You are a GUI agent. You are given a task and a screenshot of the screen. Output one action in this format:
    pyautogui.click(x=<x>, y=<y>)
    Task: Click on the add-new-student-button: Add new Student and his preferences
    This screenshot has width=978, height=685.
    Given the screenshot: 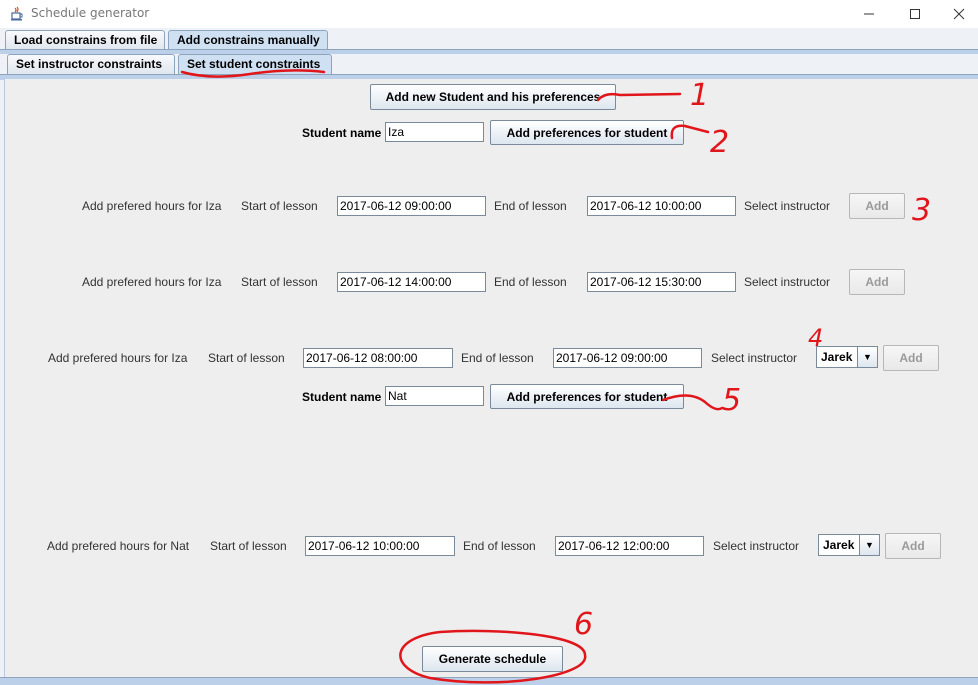 What is the action you would take?
    pyautogui.click(x=493, y=97)
    